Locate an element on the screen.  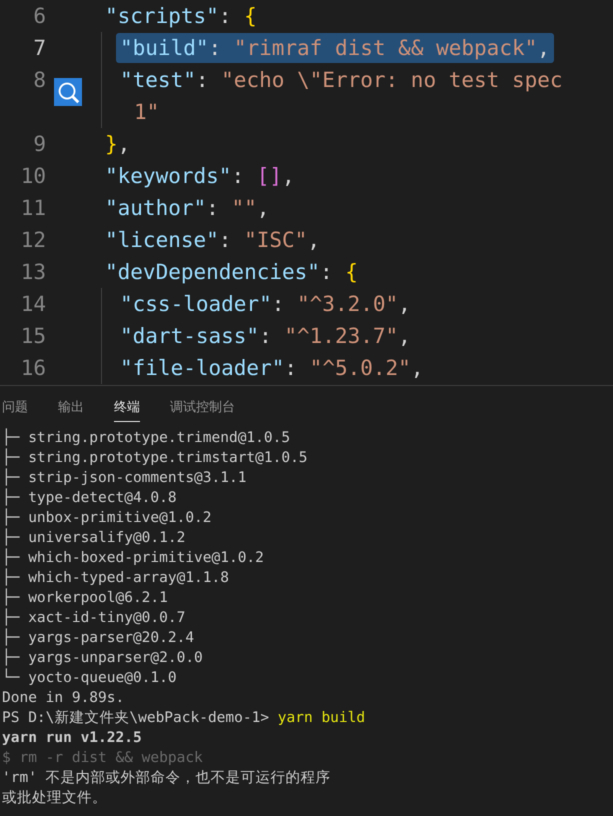
terminal-line: ├─ universalify@0.1.2 is located at coordinates (94, 538).